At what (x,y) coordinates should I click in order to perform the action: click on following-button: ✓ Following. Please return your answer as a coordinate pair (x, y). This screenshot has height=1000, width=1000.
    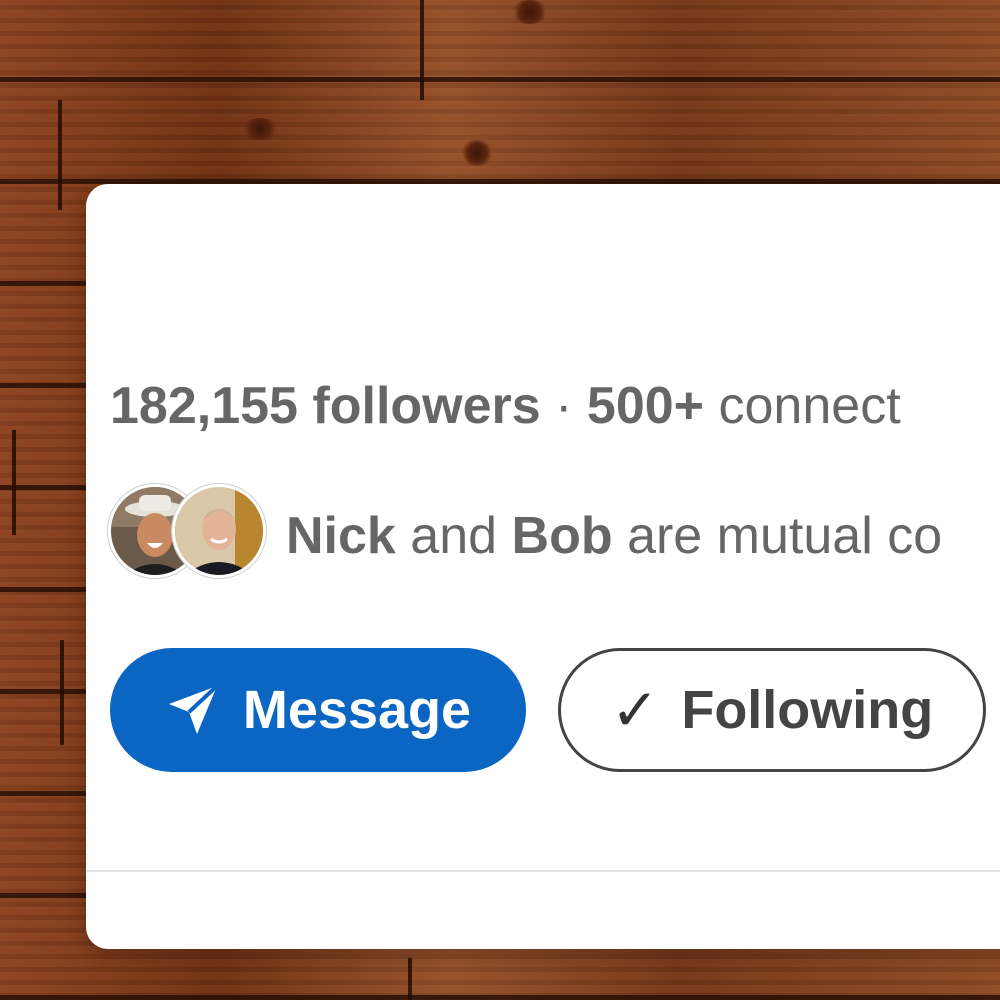
    Looking at the image, I should click on (772, 710).